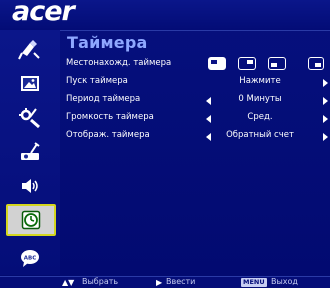 This screenshot has width=330, height=288. Describe the element at coordinates (165, 282) in the screenshot. I see `help-bar: ▲▼ Выбрать ▶ Ввести MENU Выход` at that location.